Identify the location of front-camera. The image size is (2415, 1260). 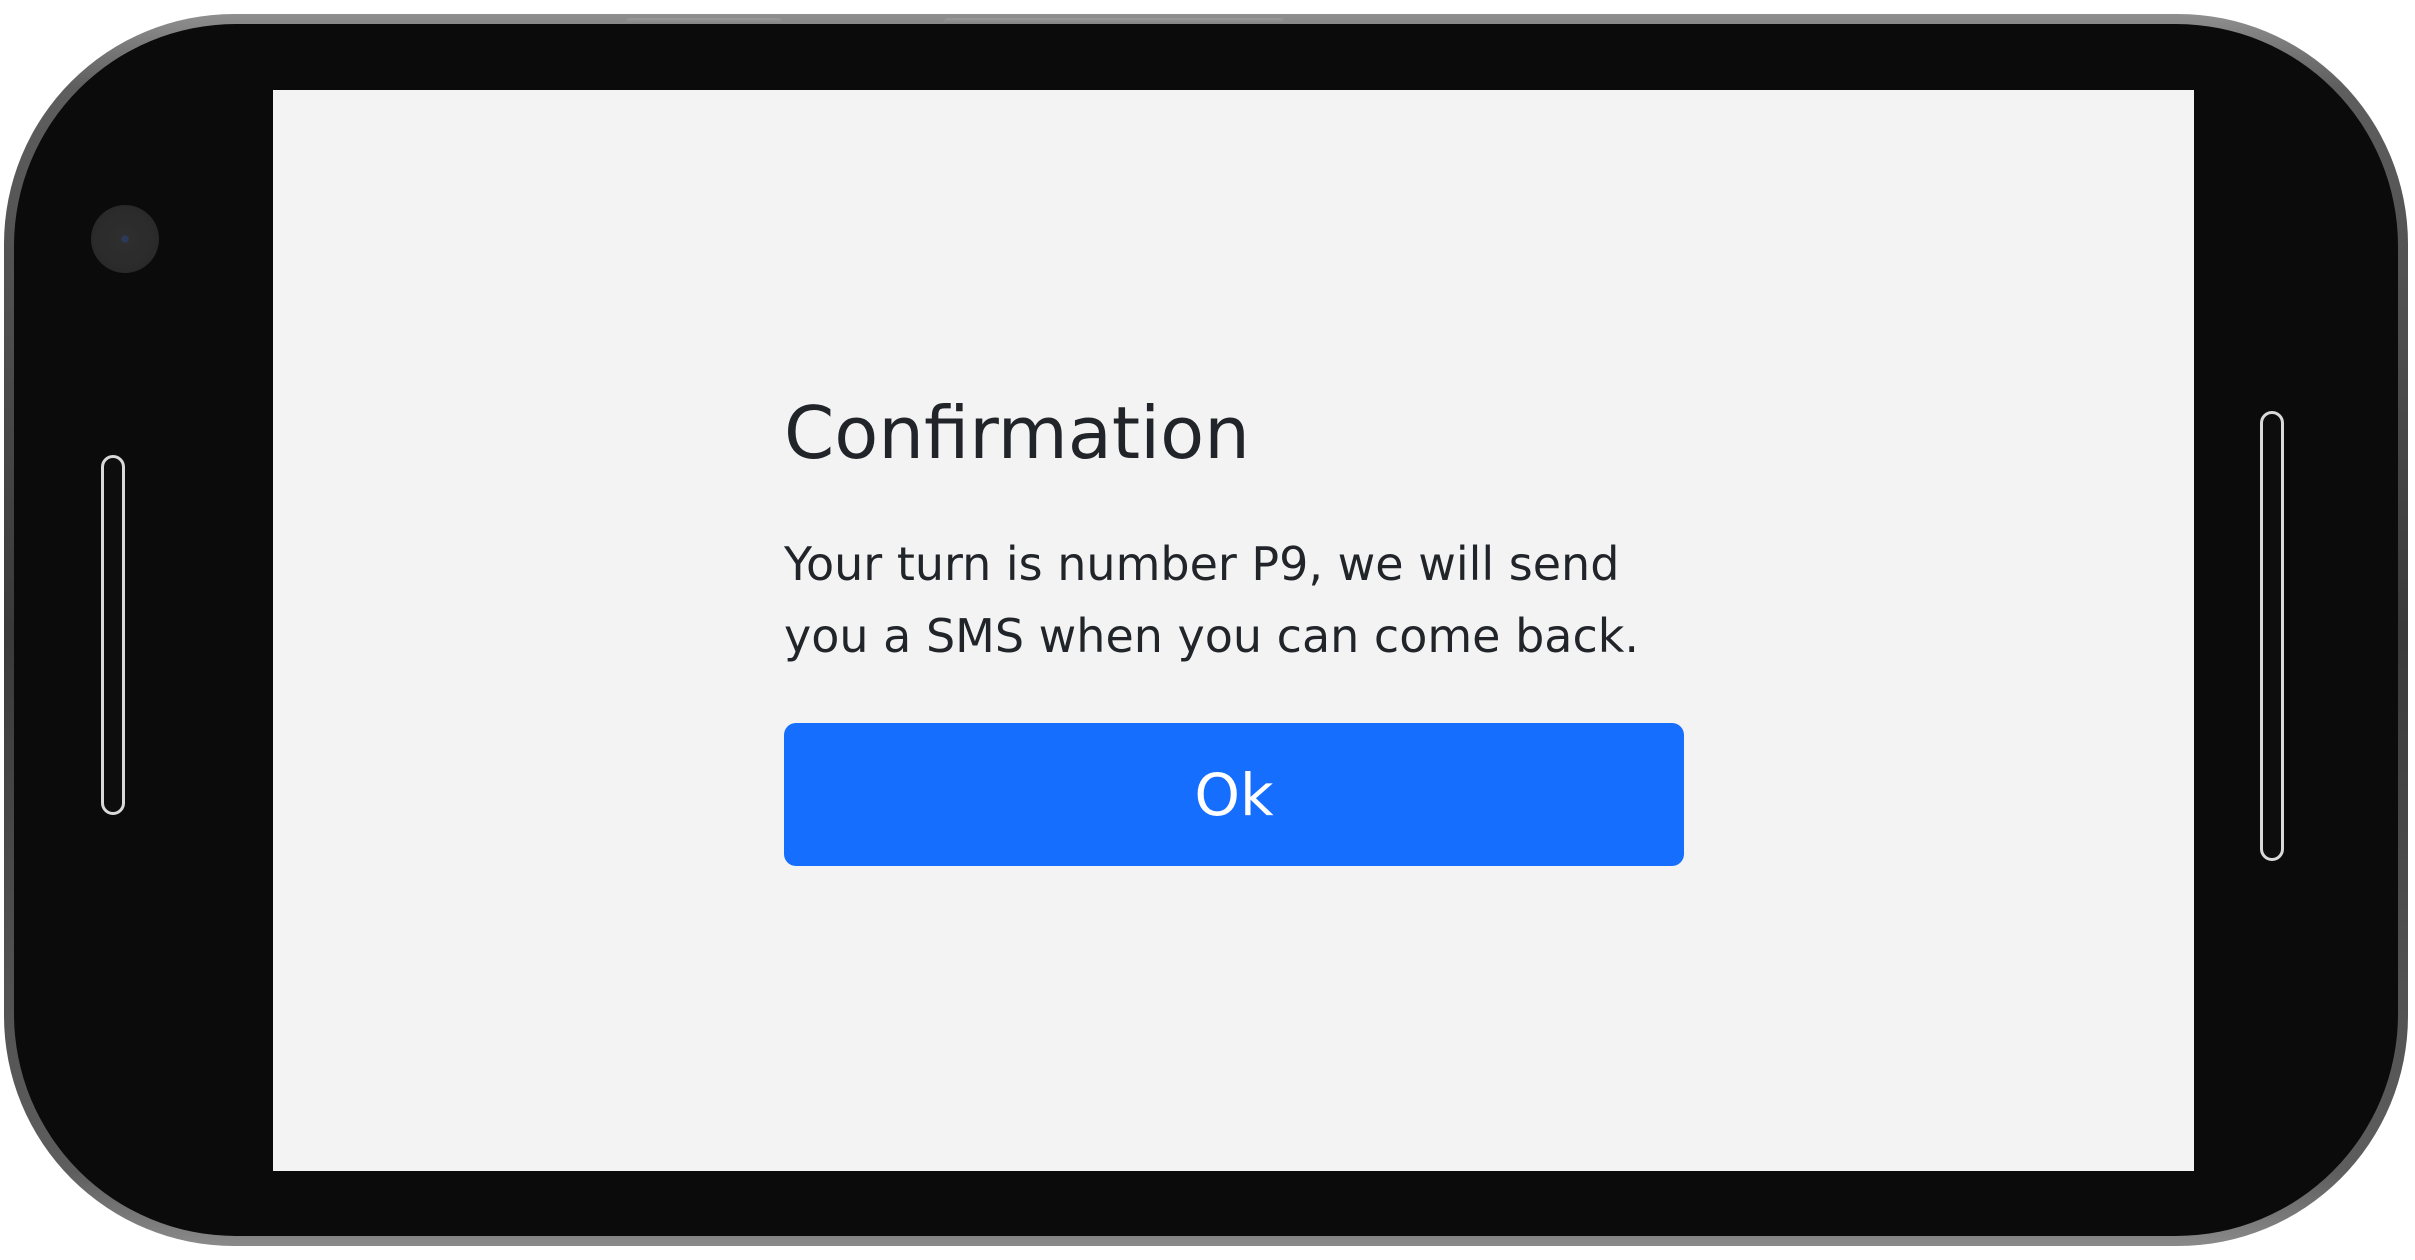
(125, 239).